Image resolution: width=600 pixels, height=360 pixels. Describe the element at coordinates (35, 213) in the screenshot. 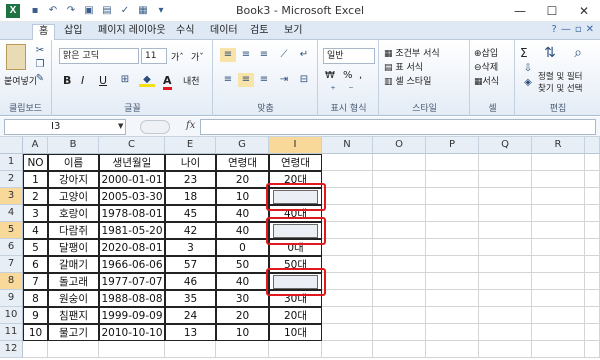

I see `table-cell: 3` at that location.